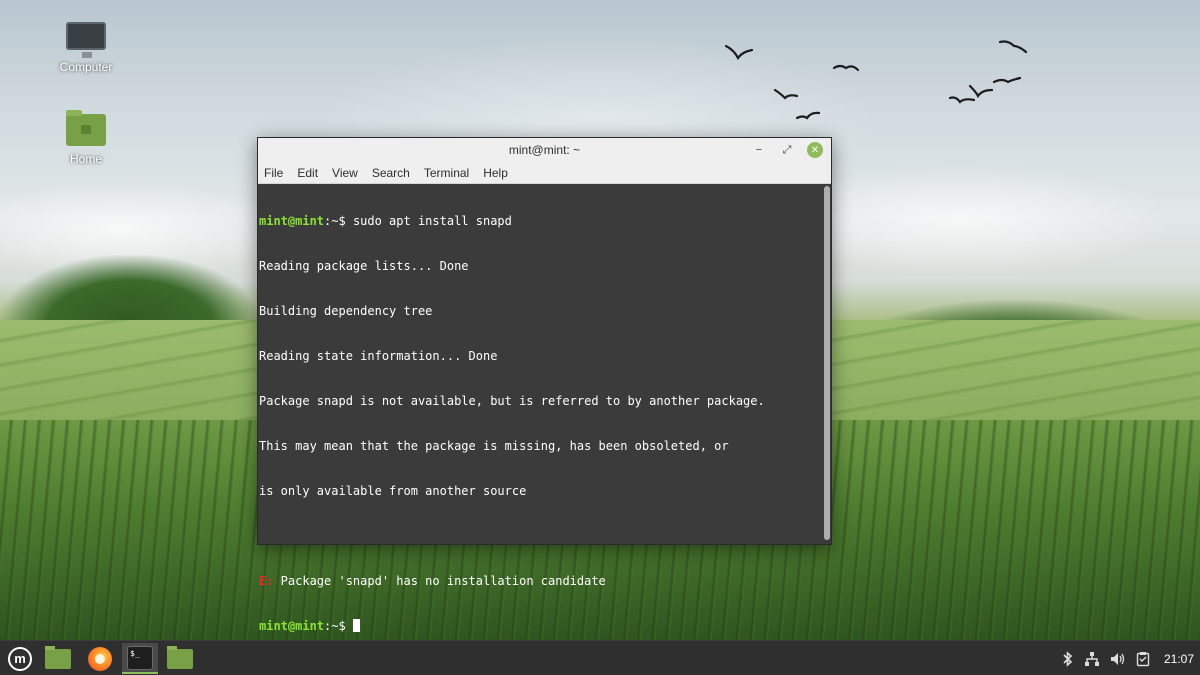 This screenshot has width=1200, height=675. I want to click on terminal-launcher: $_, so click(140, 658).